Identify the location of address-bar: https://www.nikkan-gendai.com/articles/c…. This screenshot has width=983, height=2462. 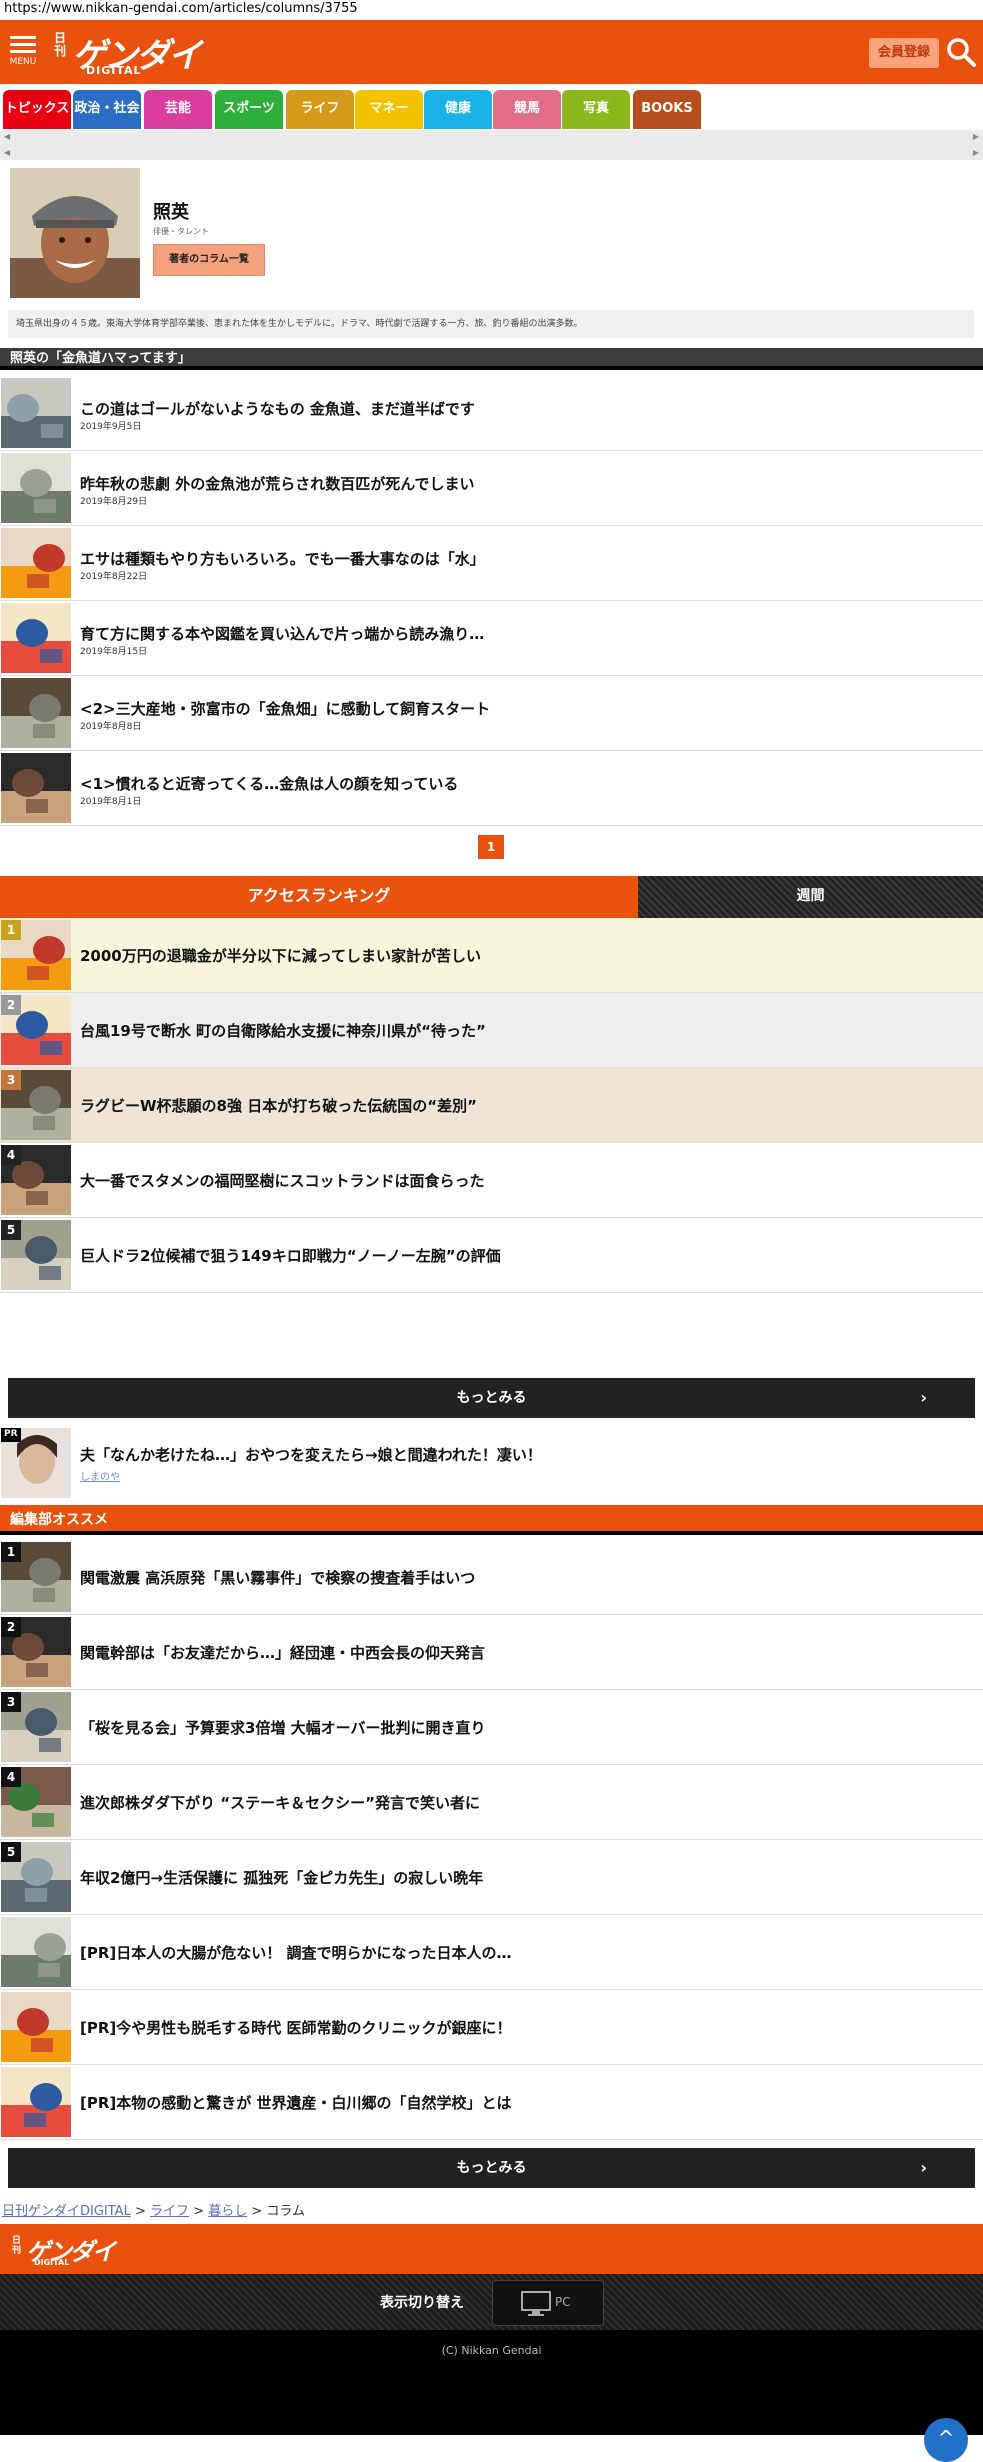
(491, 9).